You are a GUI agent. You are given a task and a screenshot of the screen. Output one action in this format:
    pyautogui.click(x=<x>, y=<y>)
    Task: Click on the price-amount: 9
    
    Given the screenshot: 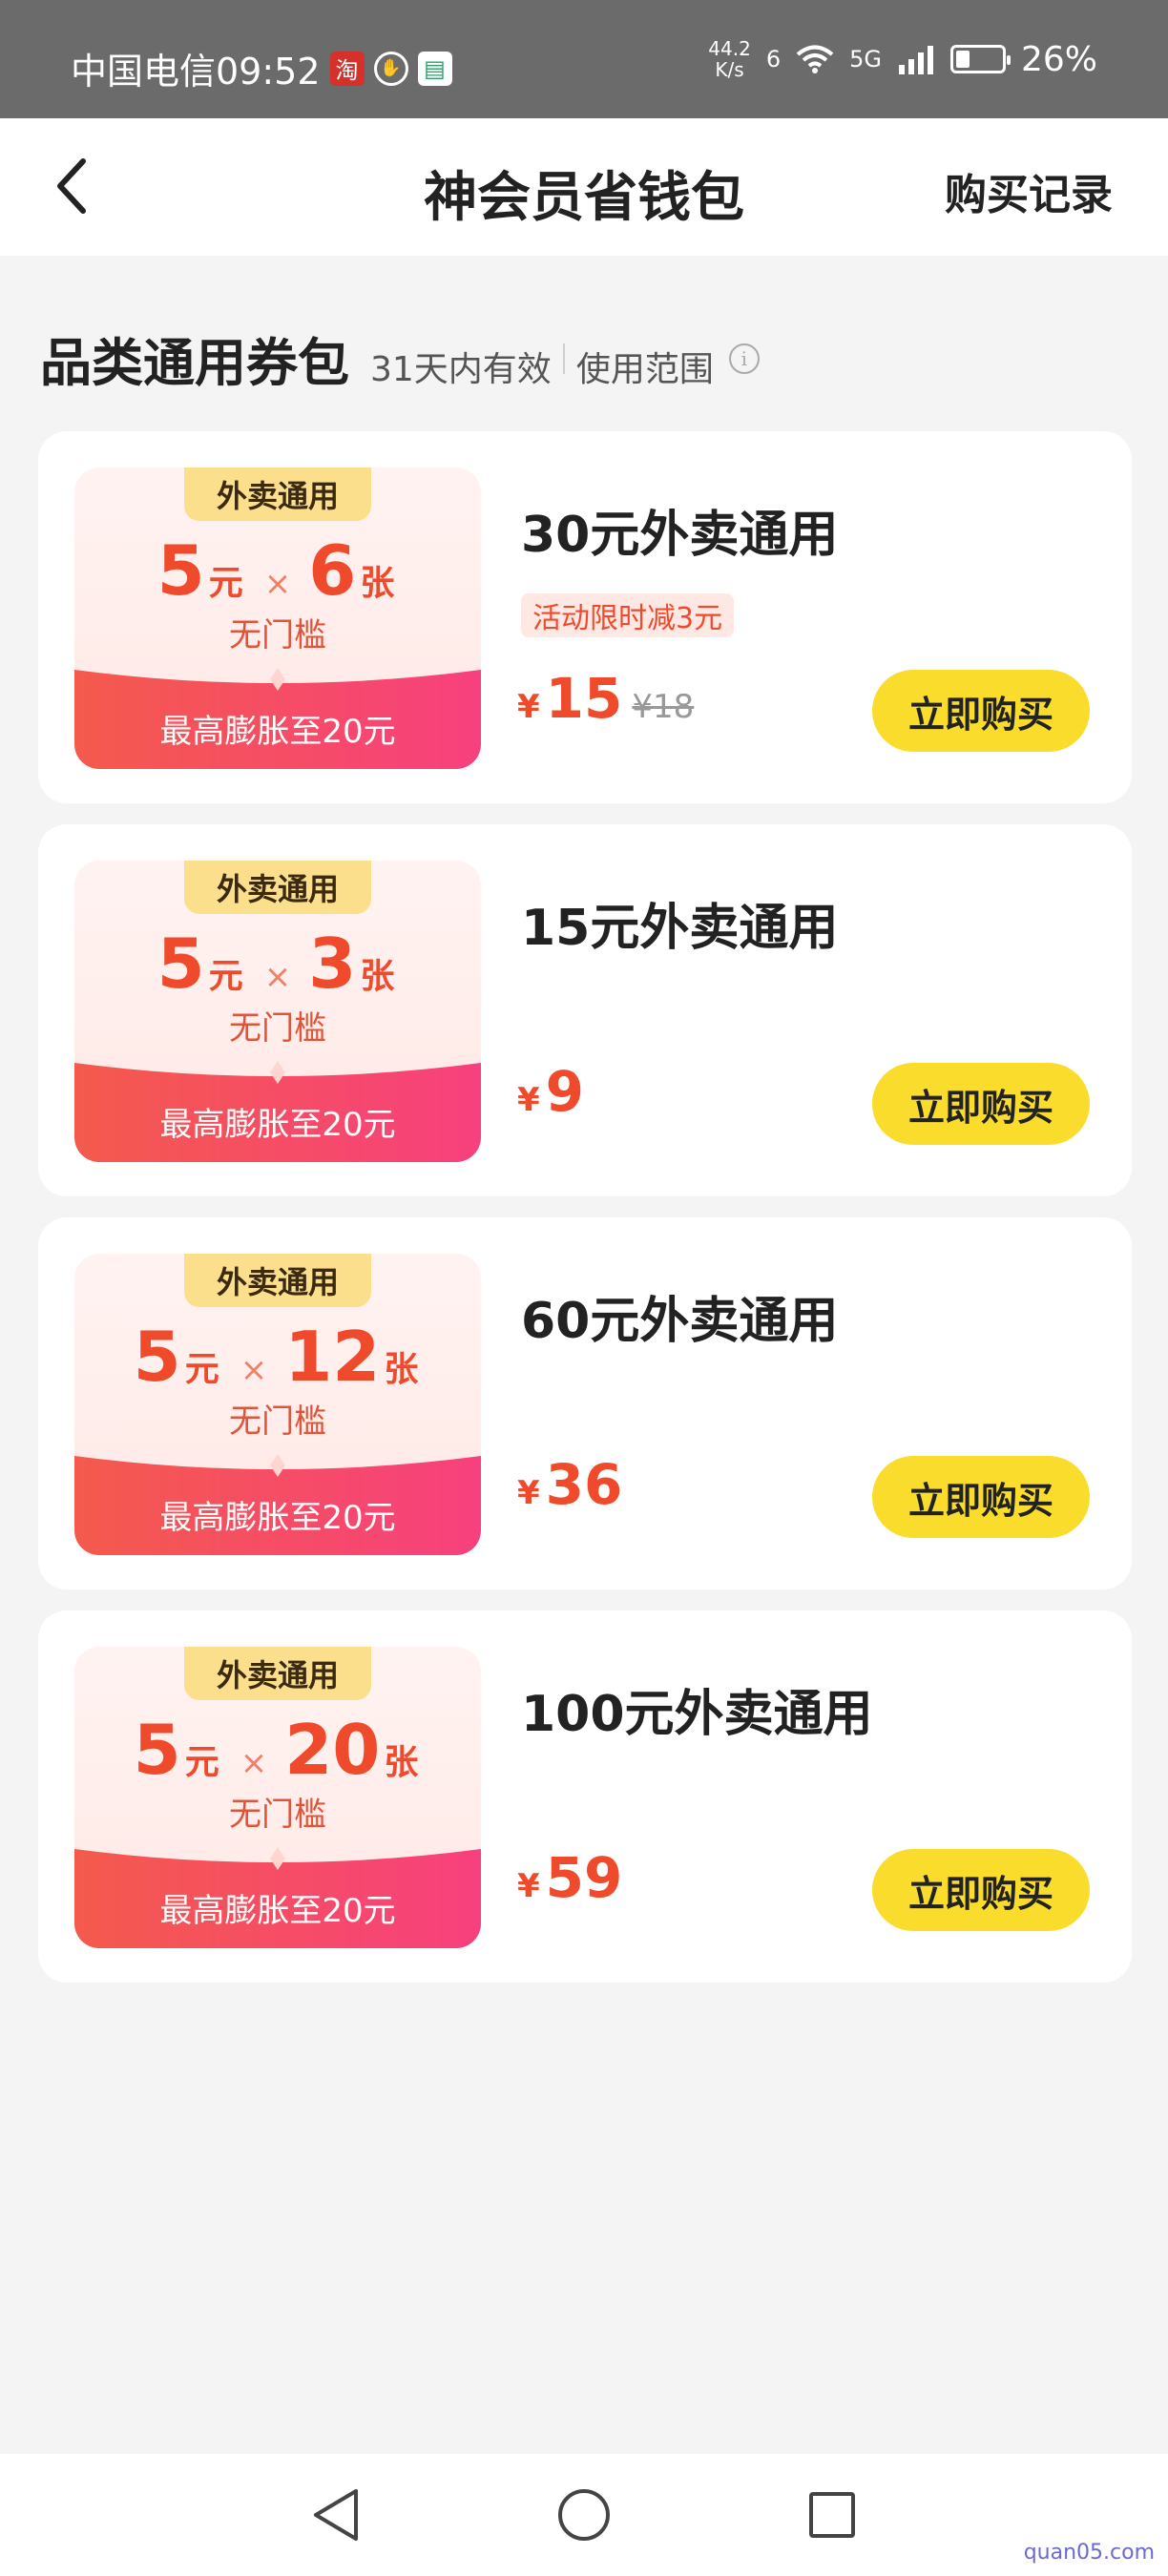 What is the action you would take?
    pyautogui.click(x=565, y=1091)
    